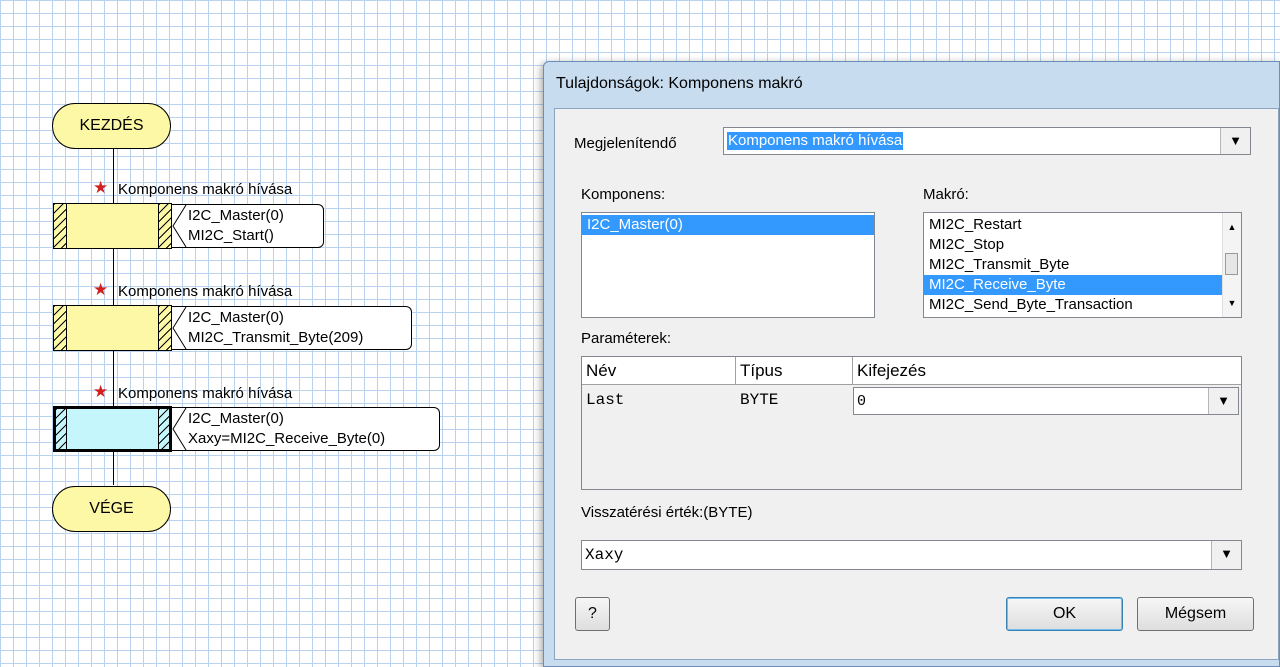  I want to click on macro-item-selected: MI2C_Receive_Byte, so click(1073, 285).